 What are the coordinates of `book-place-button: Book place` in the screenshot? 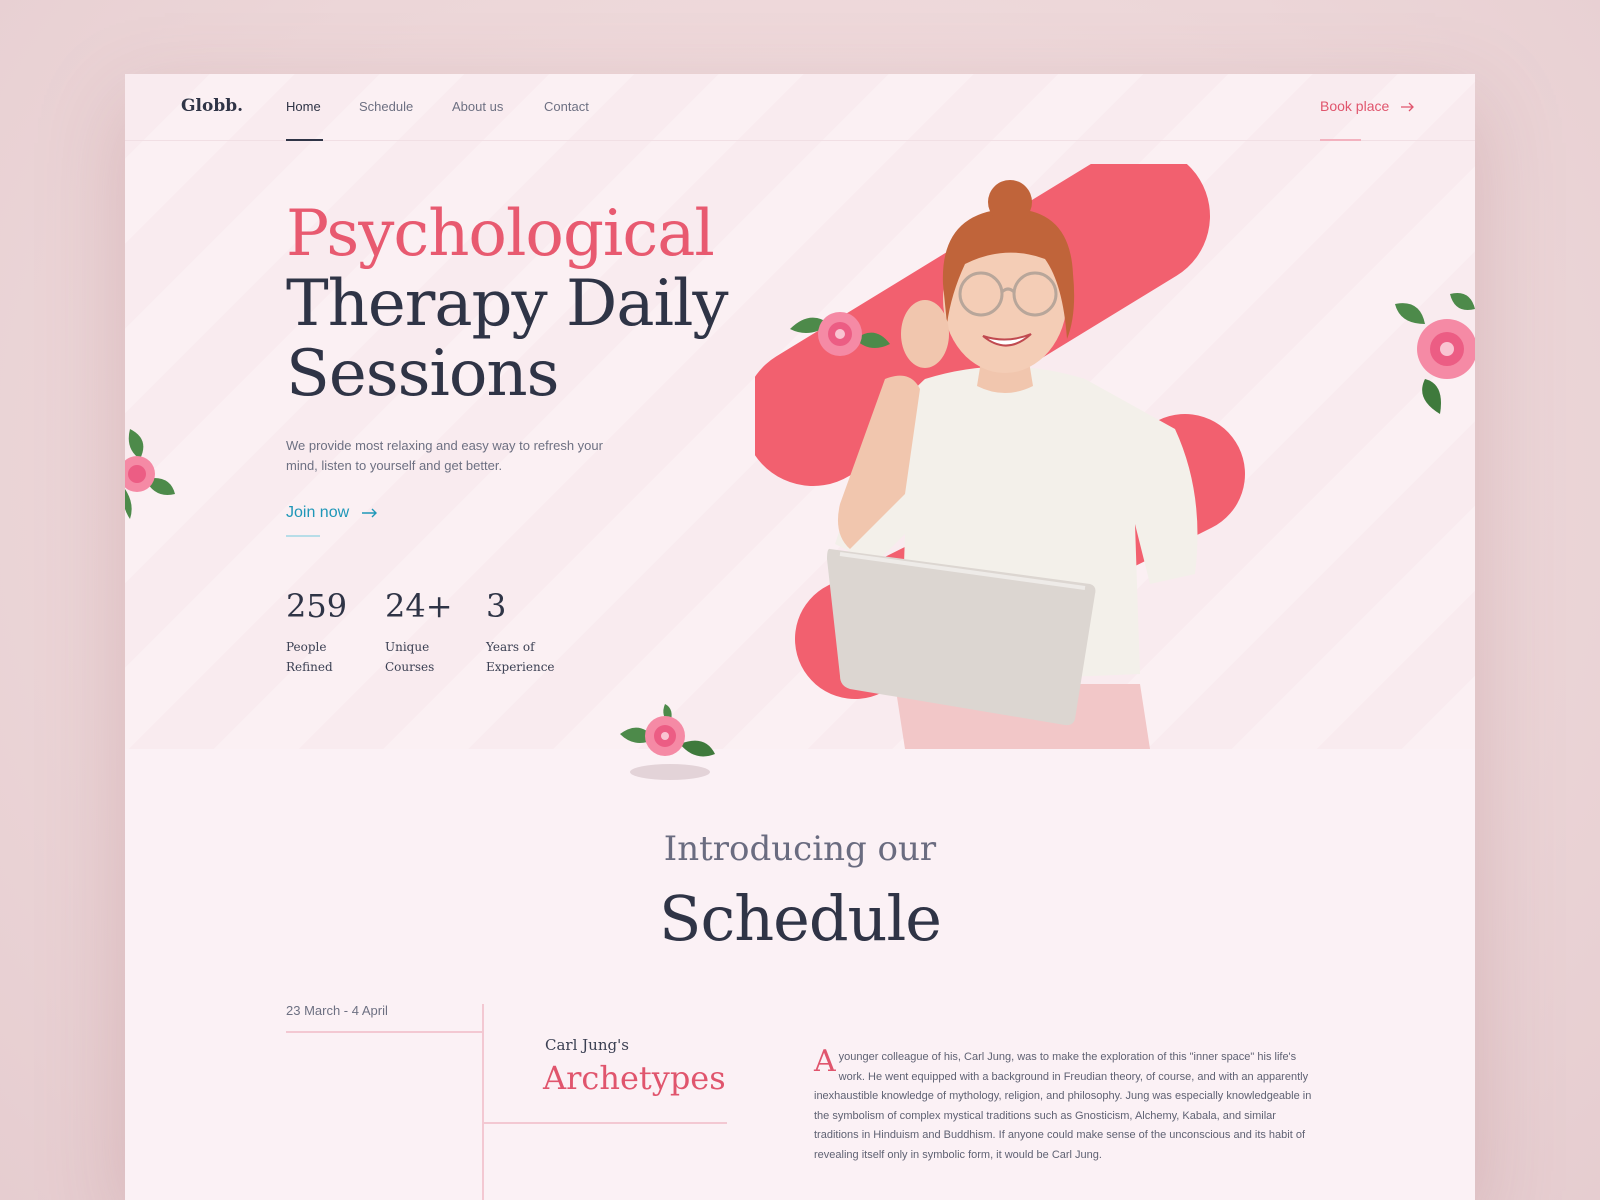 It's located at (1367, 106).